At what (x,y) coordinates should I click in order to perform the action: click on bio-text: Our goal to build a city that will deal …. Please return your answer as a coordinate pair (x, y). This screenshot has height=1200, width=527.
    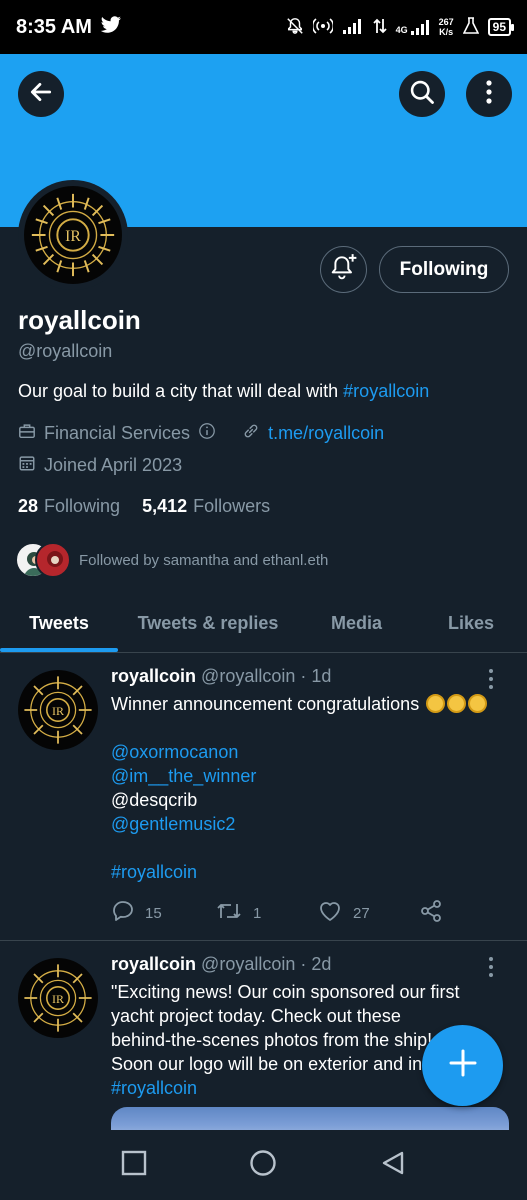
    Looking at the image, I should click on (181, 391).